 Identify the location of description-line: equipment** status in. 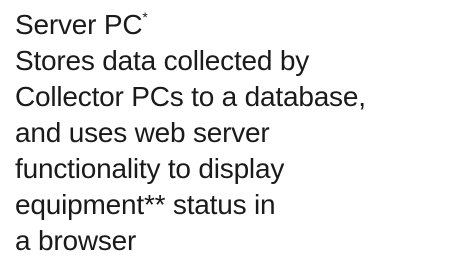
(145, 204).